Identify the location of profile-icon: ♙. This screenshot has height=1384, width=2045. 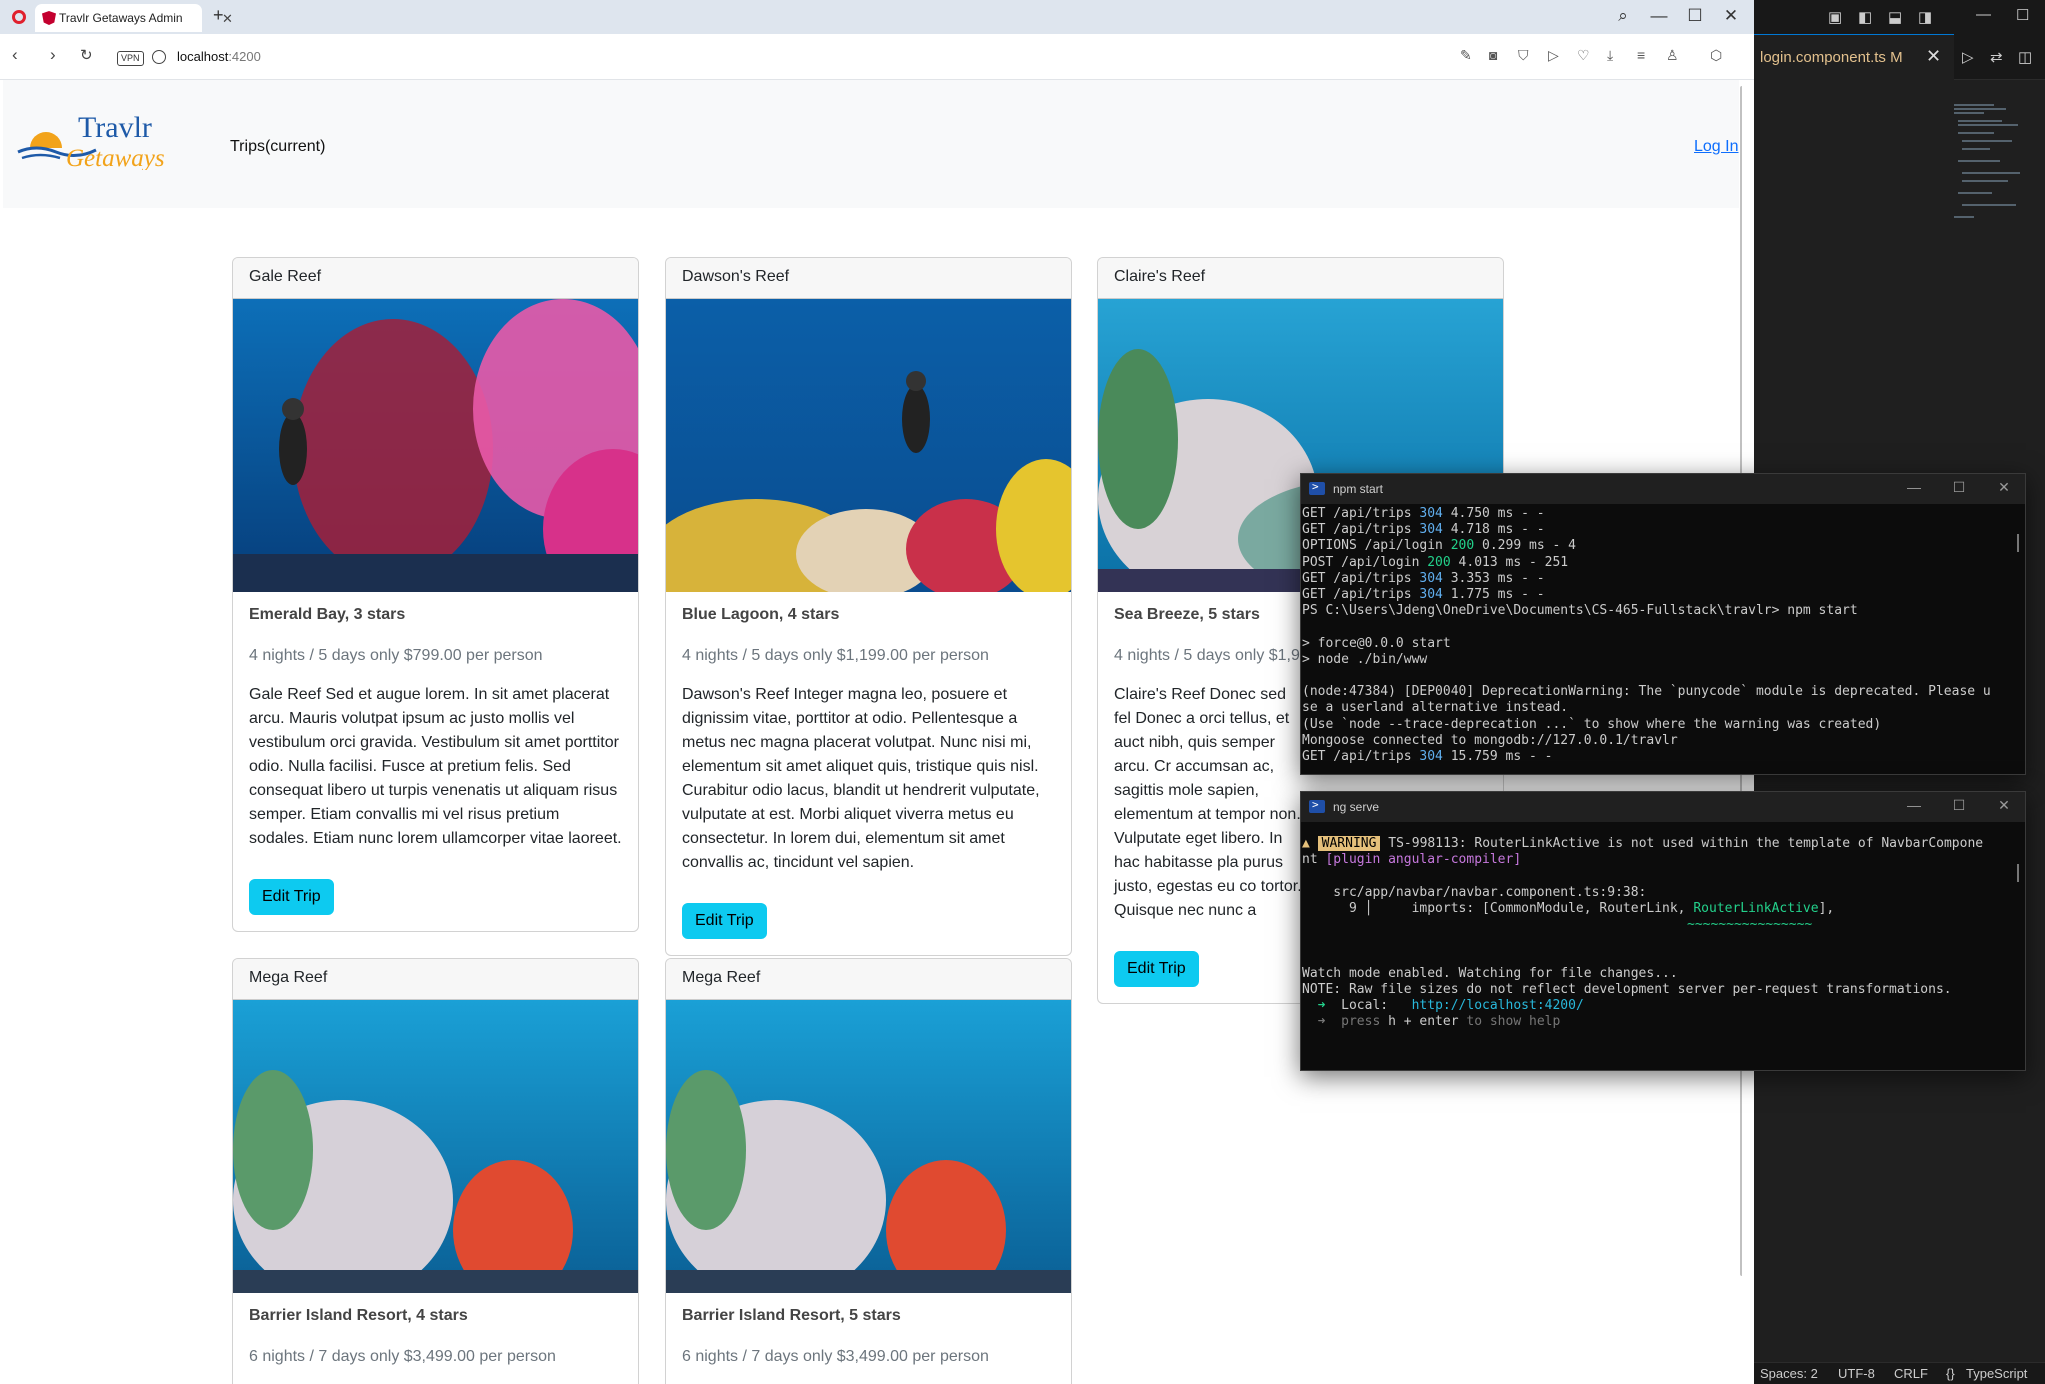
(1672, 55).